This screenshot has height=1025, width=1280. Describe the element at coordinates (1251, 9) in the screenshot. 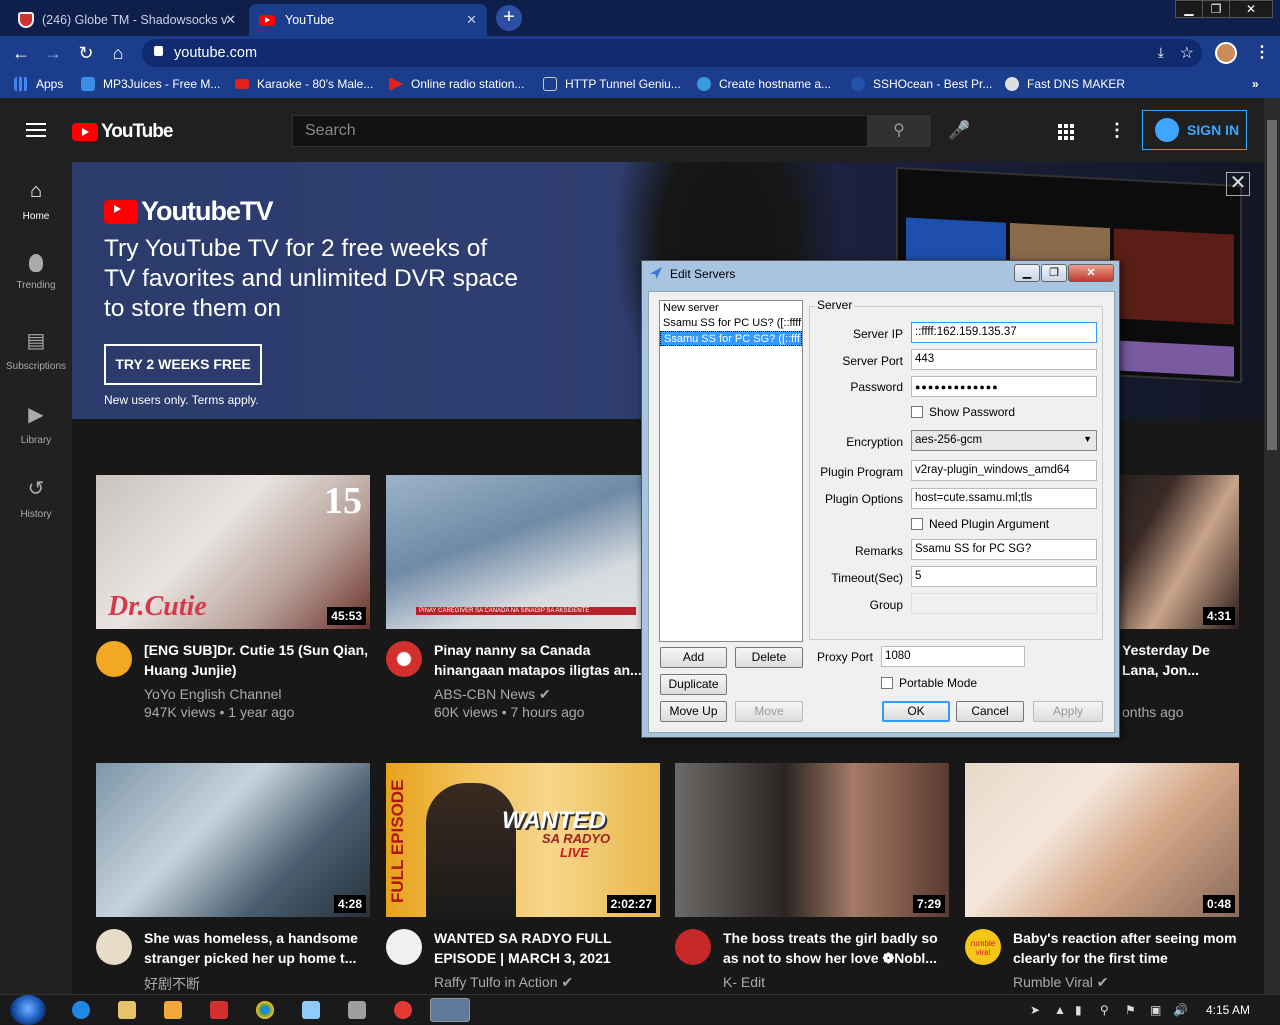

I see `close-window-button: ✕` at that location.